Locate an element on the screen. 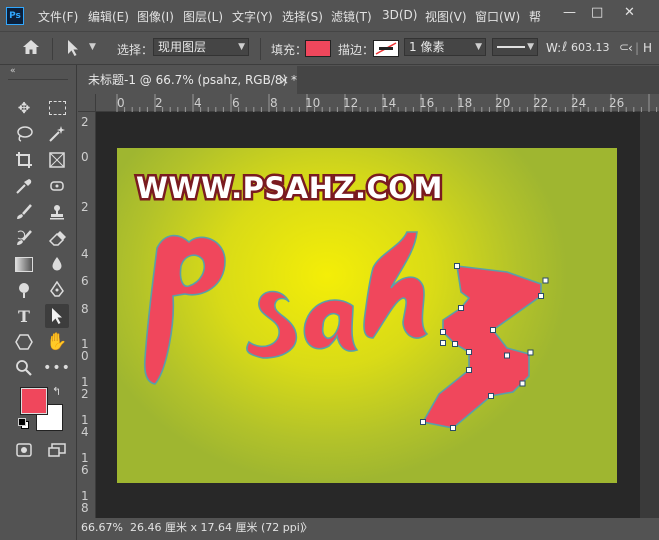 Image resolution: width=659 pixels, height=540 pixels. eraser-tool-icon is located at coordinates (57, 238).